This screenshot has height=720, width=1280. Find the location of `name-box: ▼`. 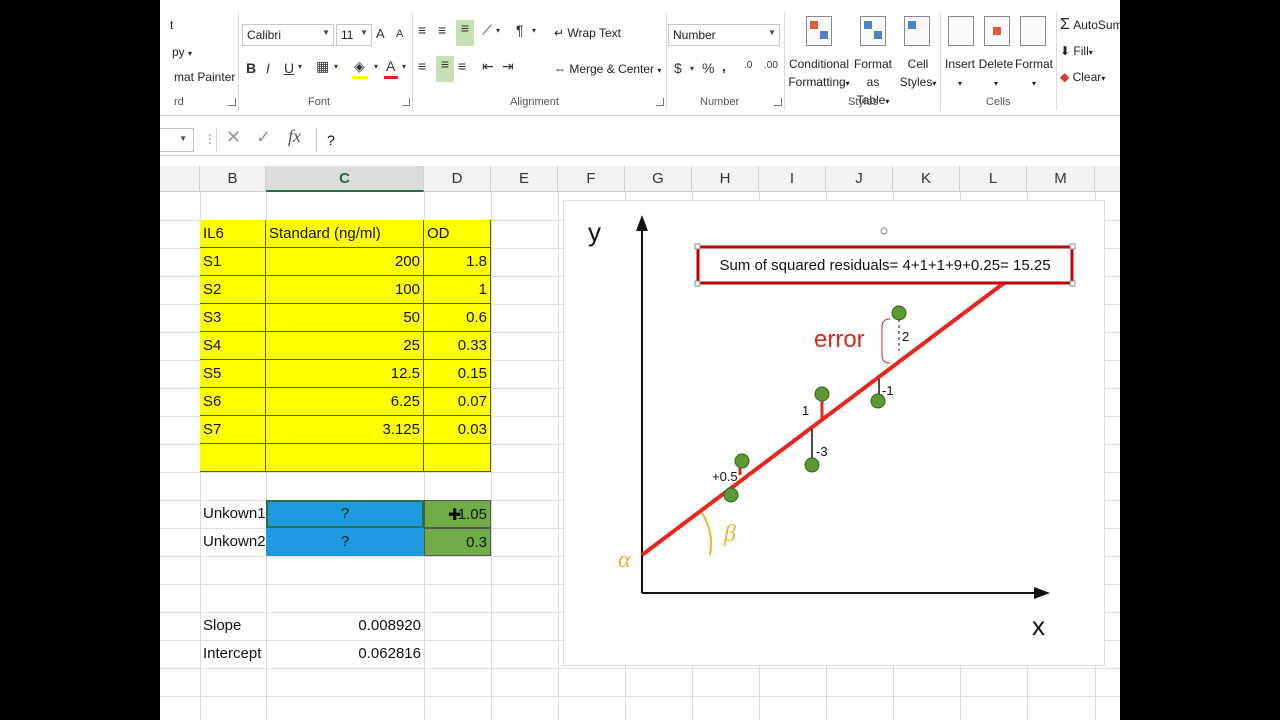

name-box: ▼ is located at coordinates (177, 140).